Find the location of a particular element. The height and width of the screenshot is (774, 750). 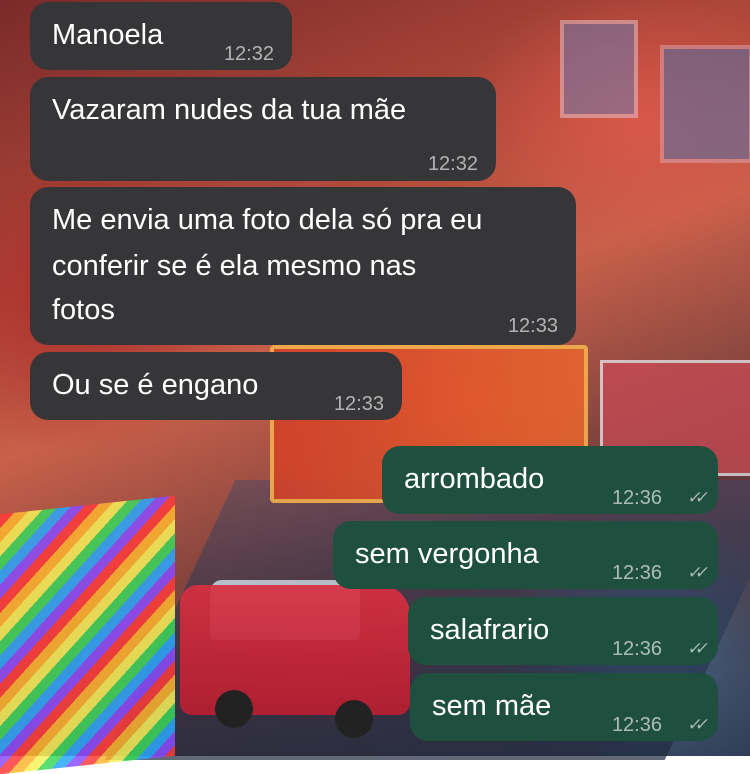

message-bubble-incoming: Vazaram nudes da tua mãe 12:32 is located at coordinates (263, 129).